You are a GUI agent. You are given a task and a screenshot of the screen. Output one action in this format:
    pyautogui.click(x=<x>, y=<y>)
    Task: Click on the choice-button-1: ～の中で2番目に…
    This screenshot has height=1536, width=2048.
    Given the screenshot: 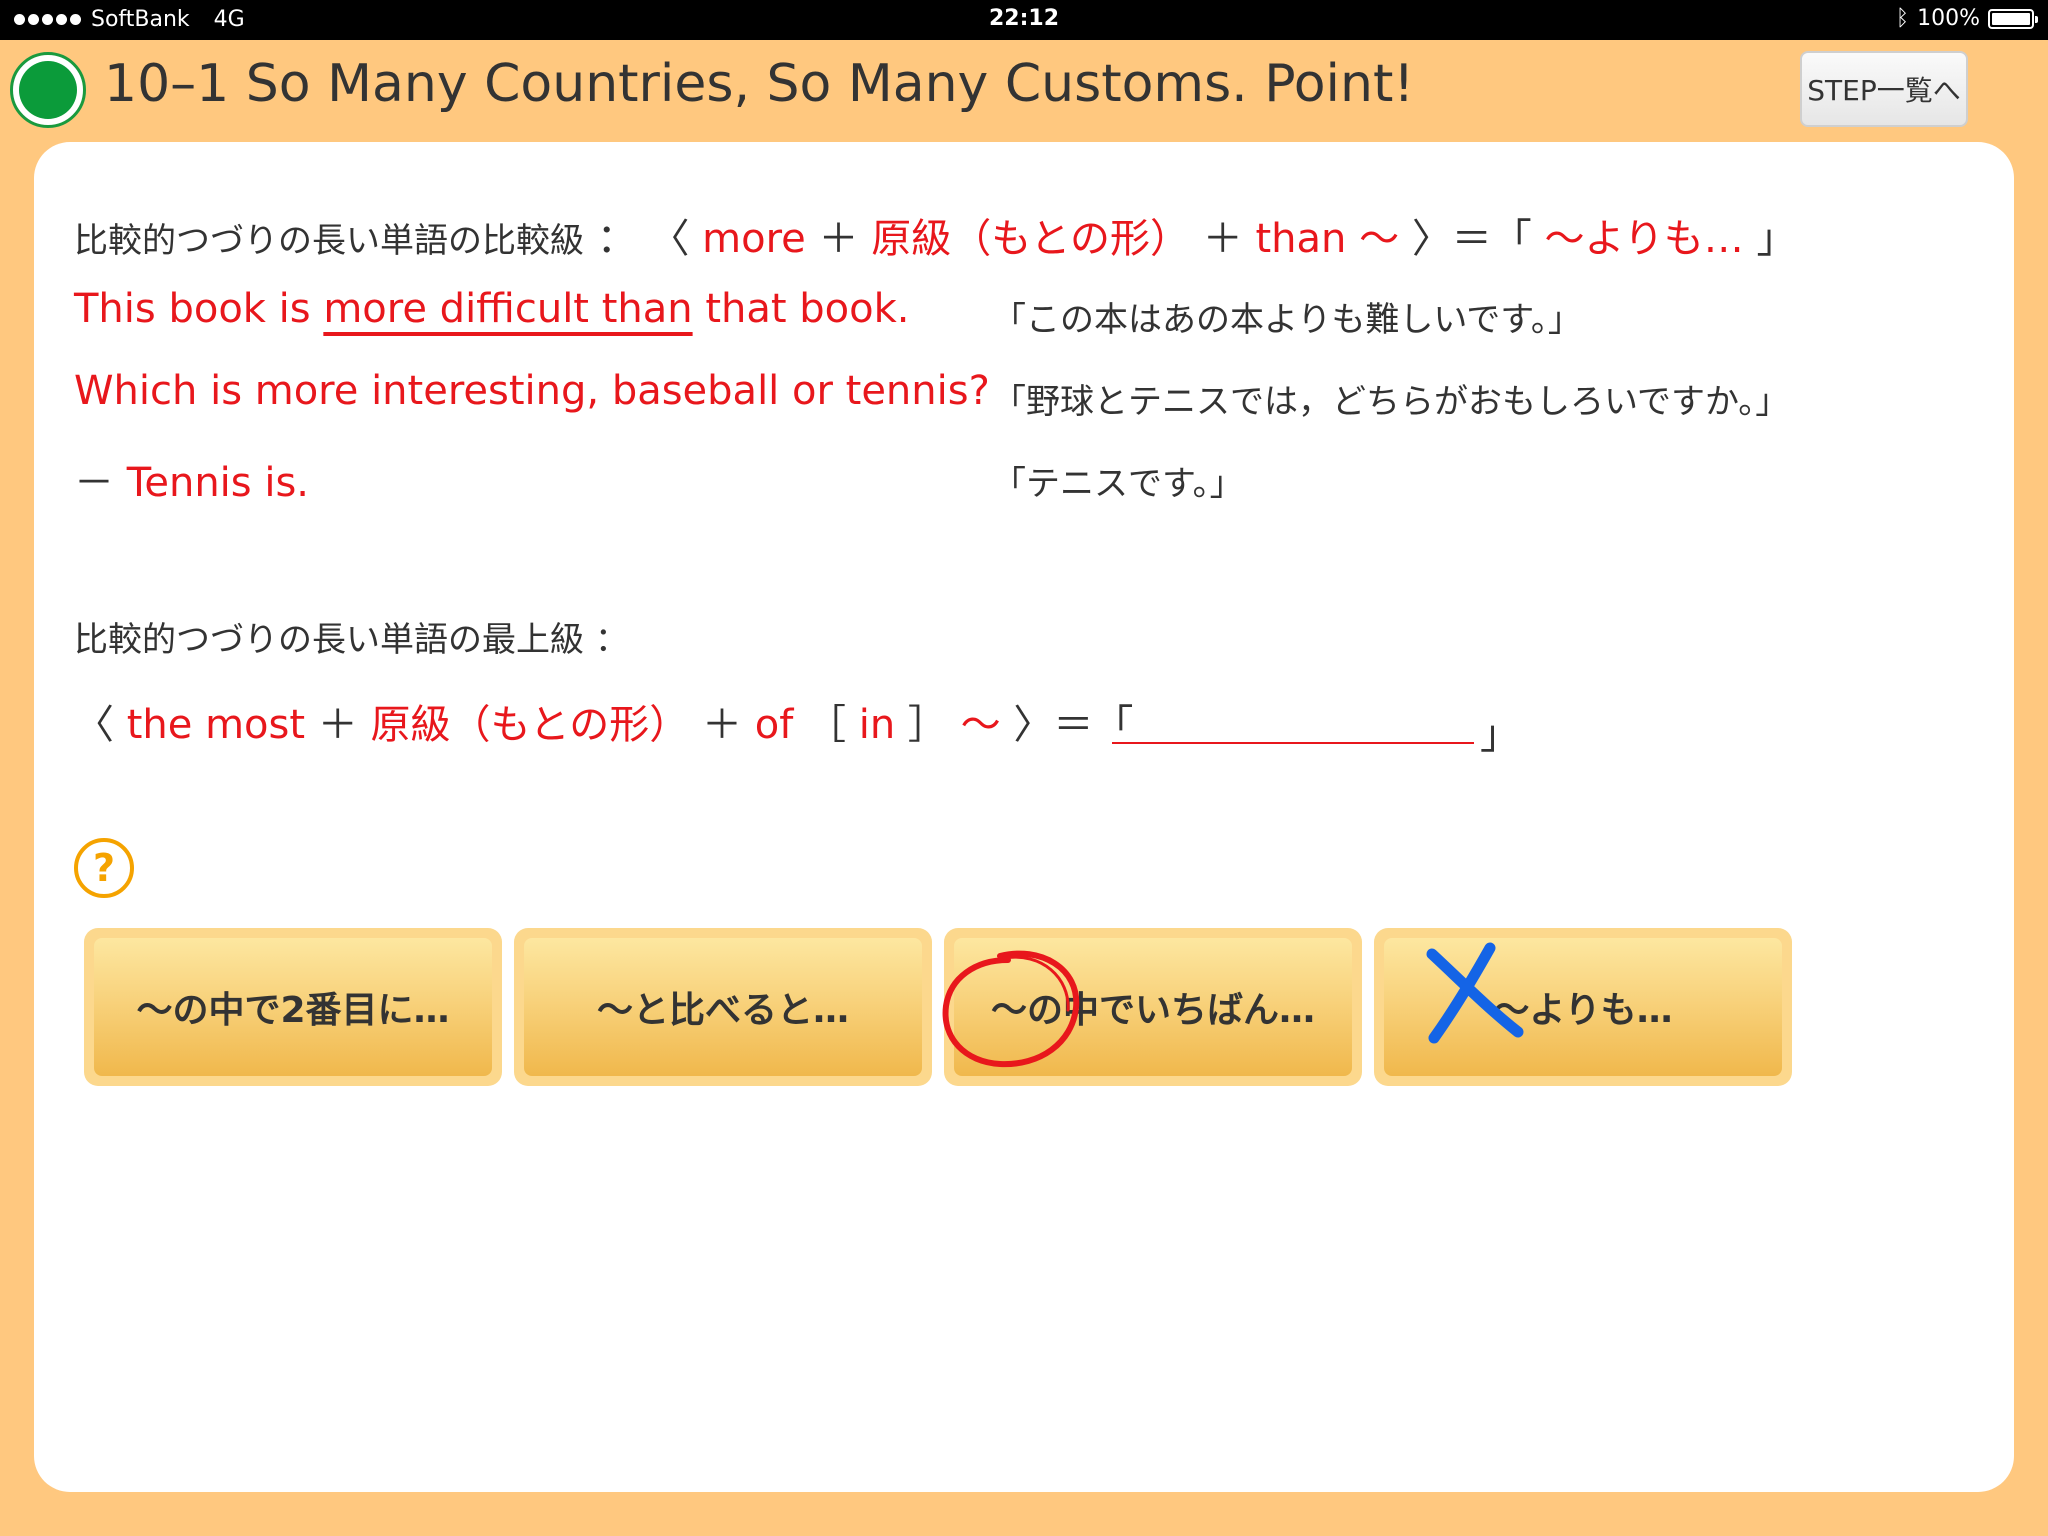 What is the action you would take?
    pyautogui.click(x=293, y=1007)
    